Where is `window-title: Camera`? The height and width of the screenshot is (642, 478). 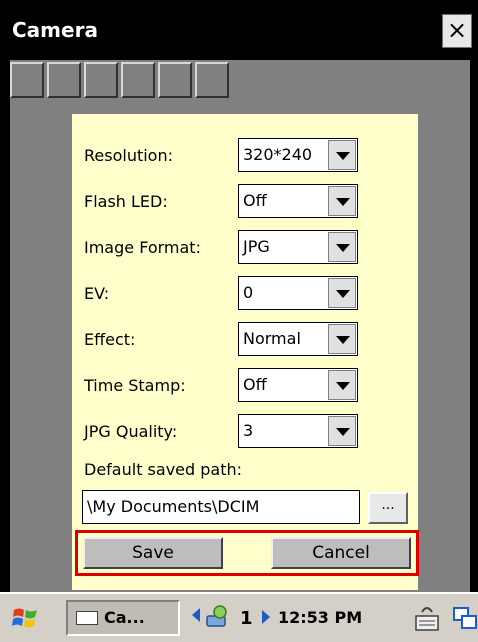
window-title: Camera is located at coordinates (55, 30).